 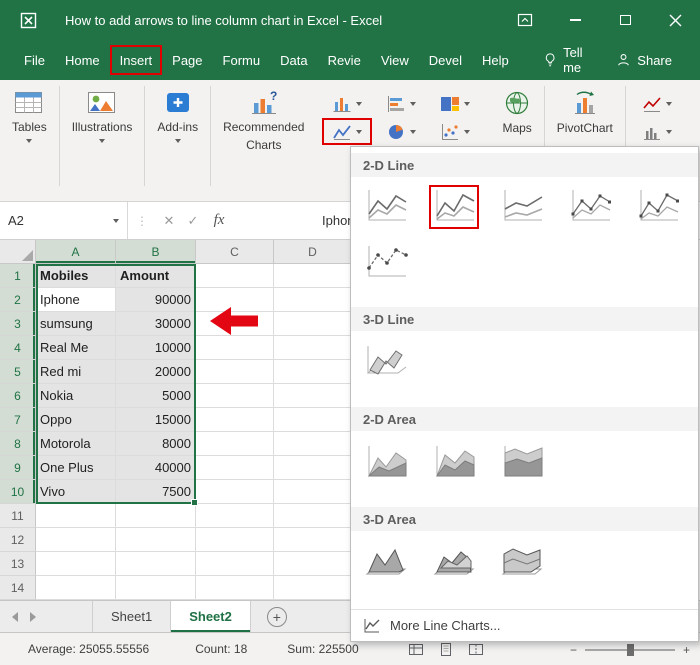 What do you see at coordinates (235, 516) in the screenshot?
I see `cell-C11` at bounding box center [235, 516].